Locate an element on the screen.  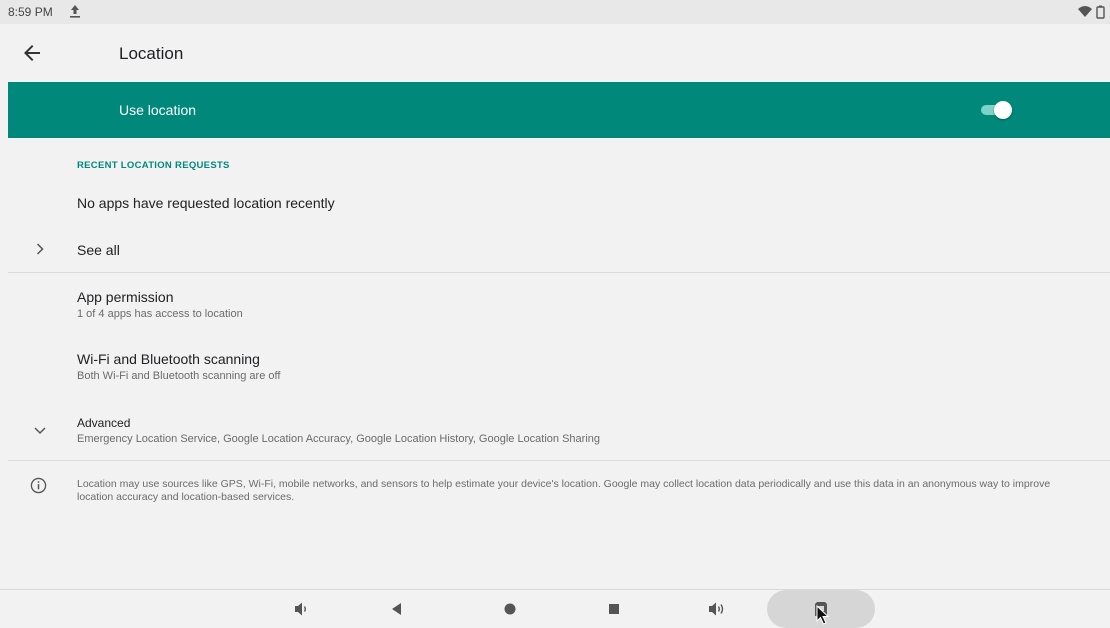
navigation-bar is located at coordinates (555, 608).